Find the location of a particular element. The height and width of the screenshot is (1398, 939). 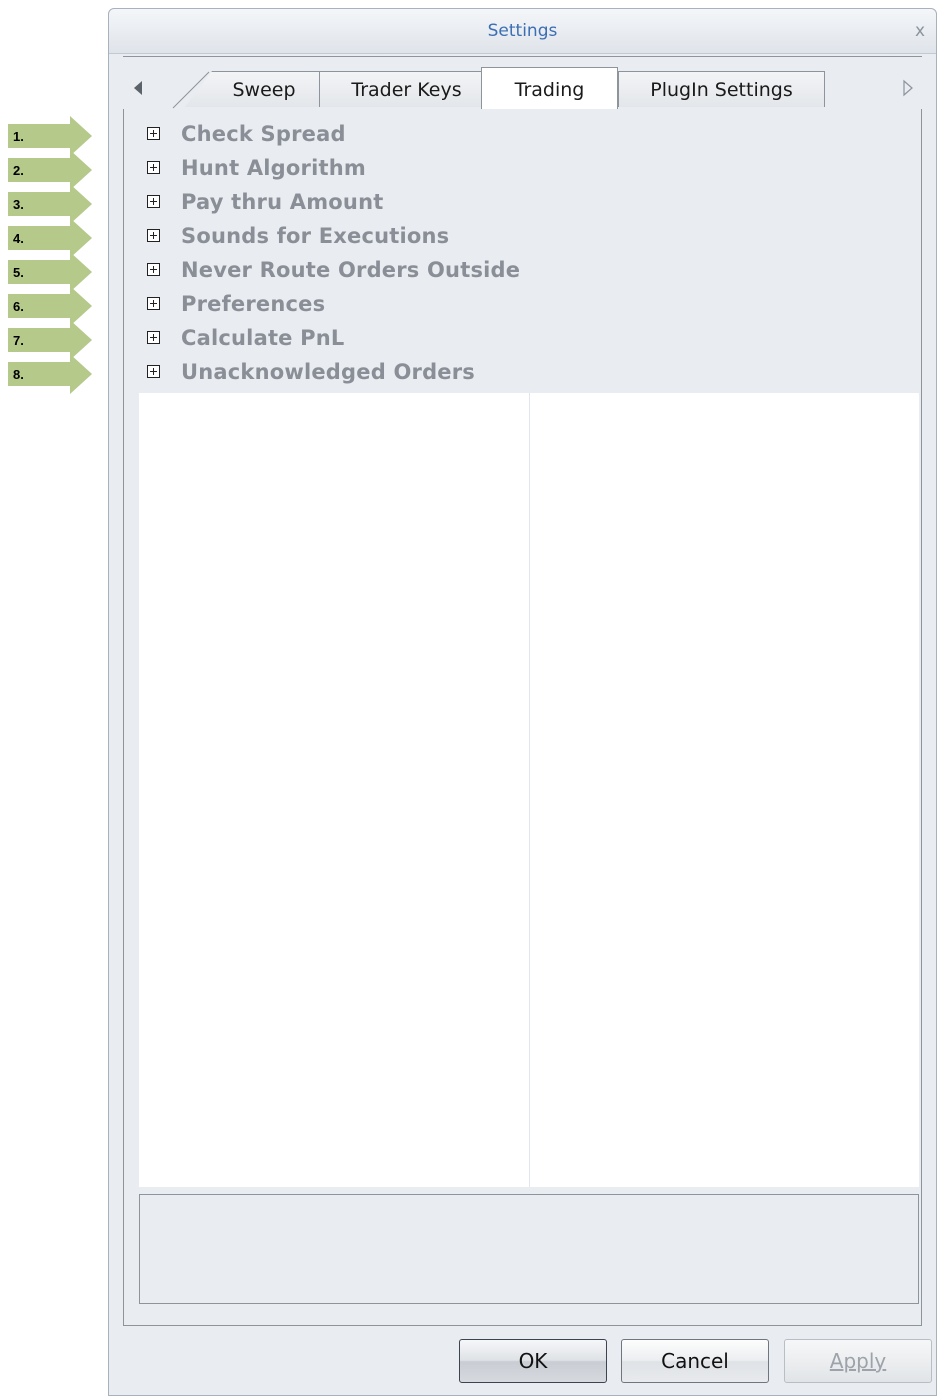

apply-button-label: Apply is located at coordinates (858, 1361).